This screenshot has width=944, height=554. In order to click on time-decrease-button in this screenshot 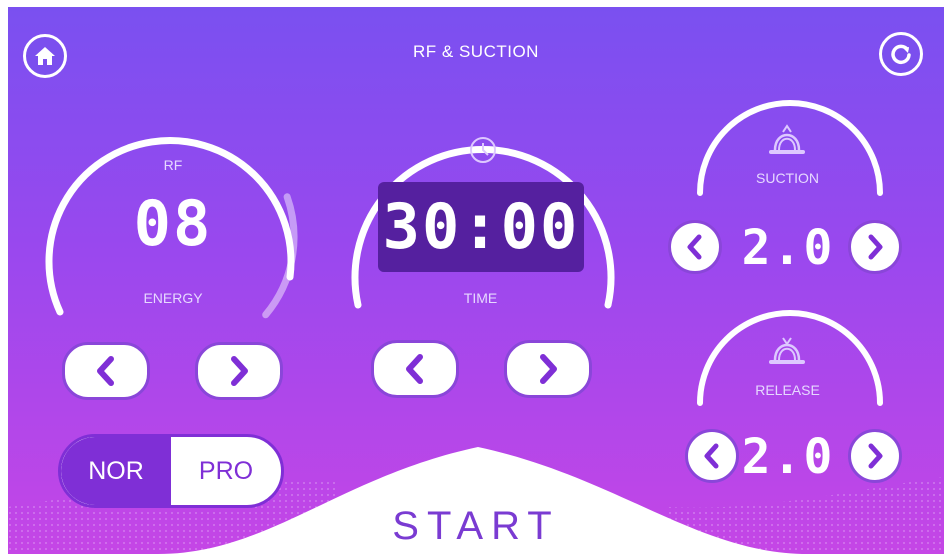, I will do `click(415, 369)`.